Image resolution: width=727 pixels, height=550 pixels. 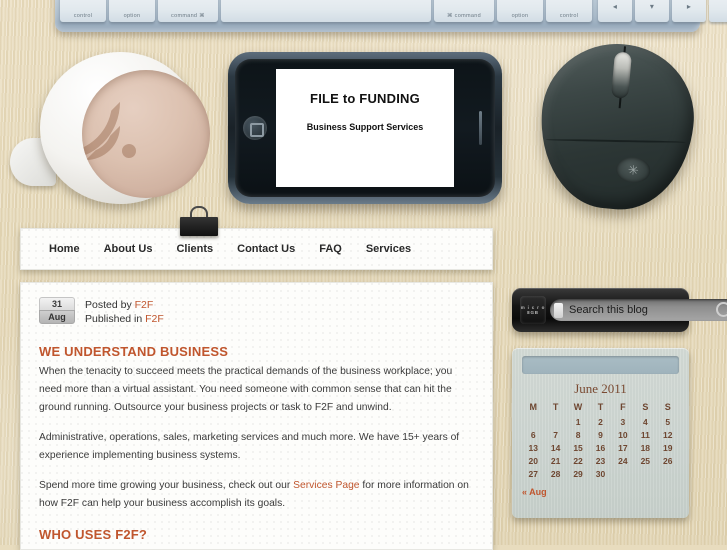 I want to click on search-field-wrapper, so click(x=638, y=310).